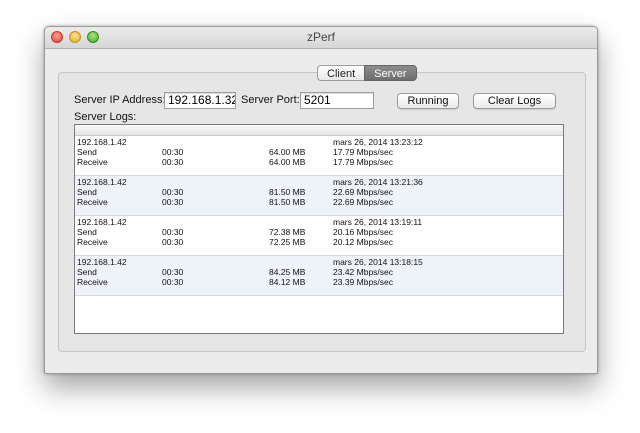 This screenshot has height=433, width=640. Describe the element at coordinates (287, 192) in the screenshot. I see `log-send-size: 81.50 MB` at that location.